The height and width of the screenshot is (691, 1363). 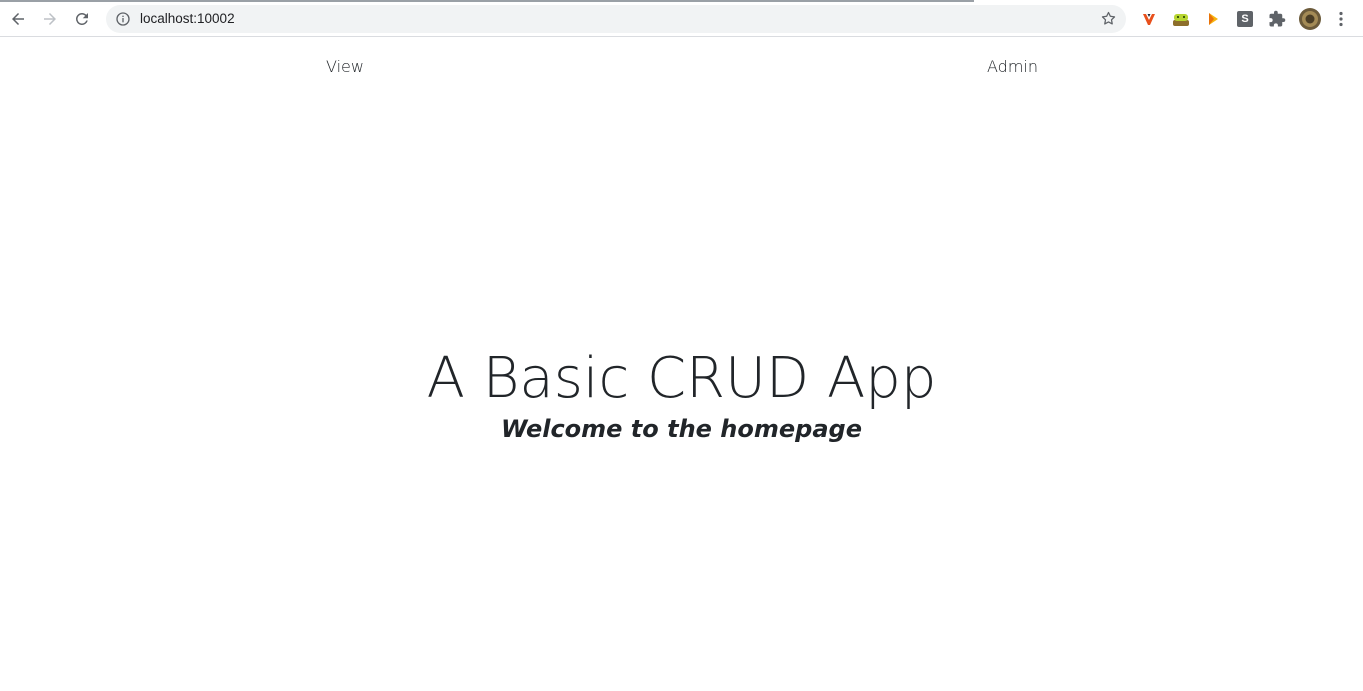 I want to click on forward-arrow-icon, so click(x=50, y=19).